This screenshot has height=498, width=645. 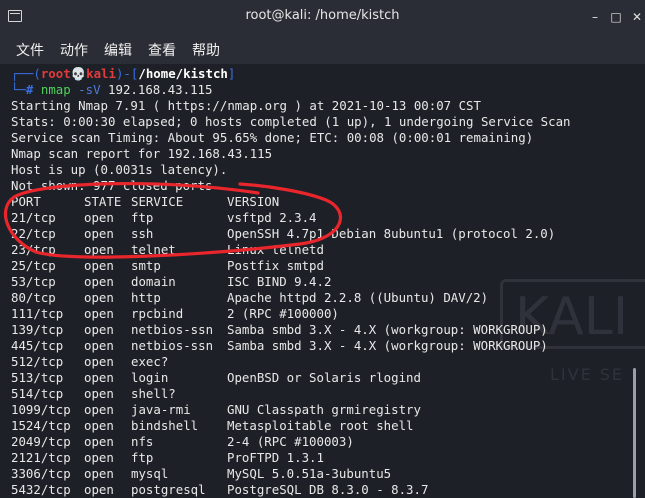 What do you see at coordinates (41, 473) in the screenshot?
I see `port-cell: 3306/tcp` at bounding box center [41, 473].